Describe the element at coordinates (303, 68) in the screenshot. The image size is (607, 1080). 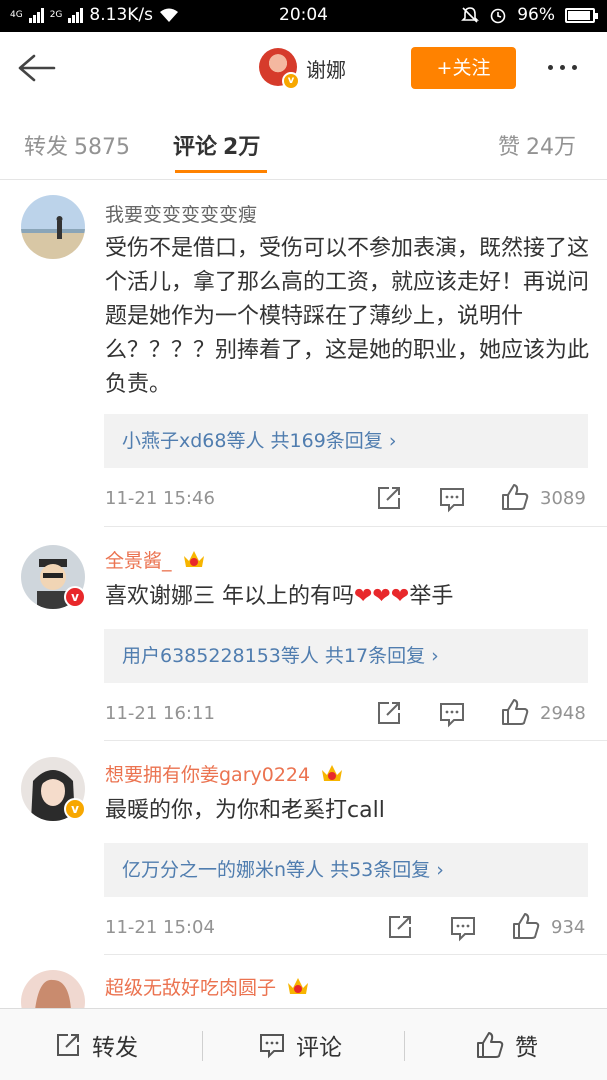
I see `nav-bar: v 谢娜 +关注` at that location.